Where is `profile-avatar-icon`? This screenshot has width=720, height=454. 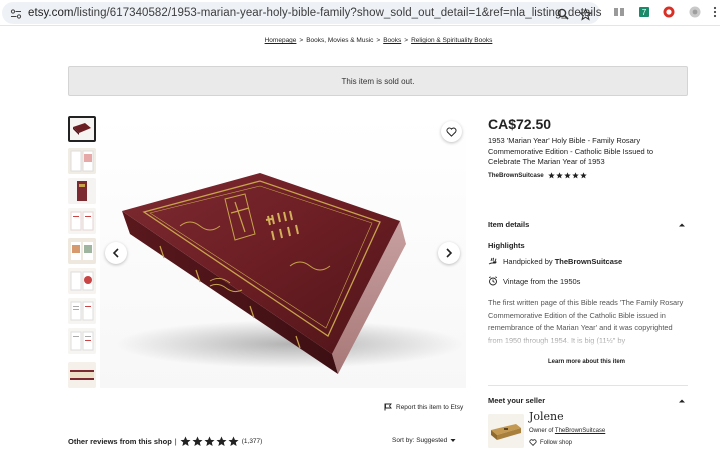
profile-avatar-icon is located at coordinates (695, 12).